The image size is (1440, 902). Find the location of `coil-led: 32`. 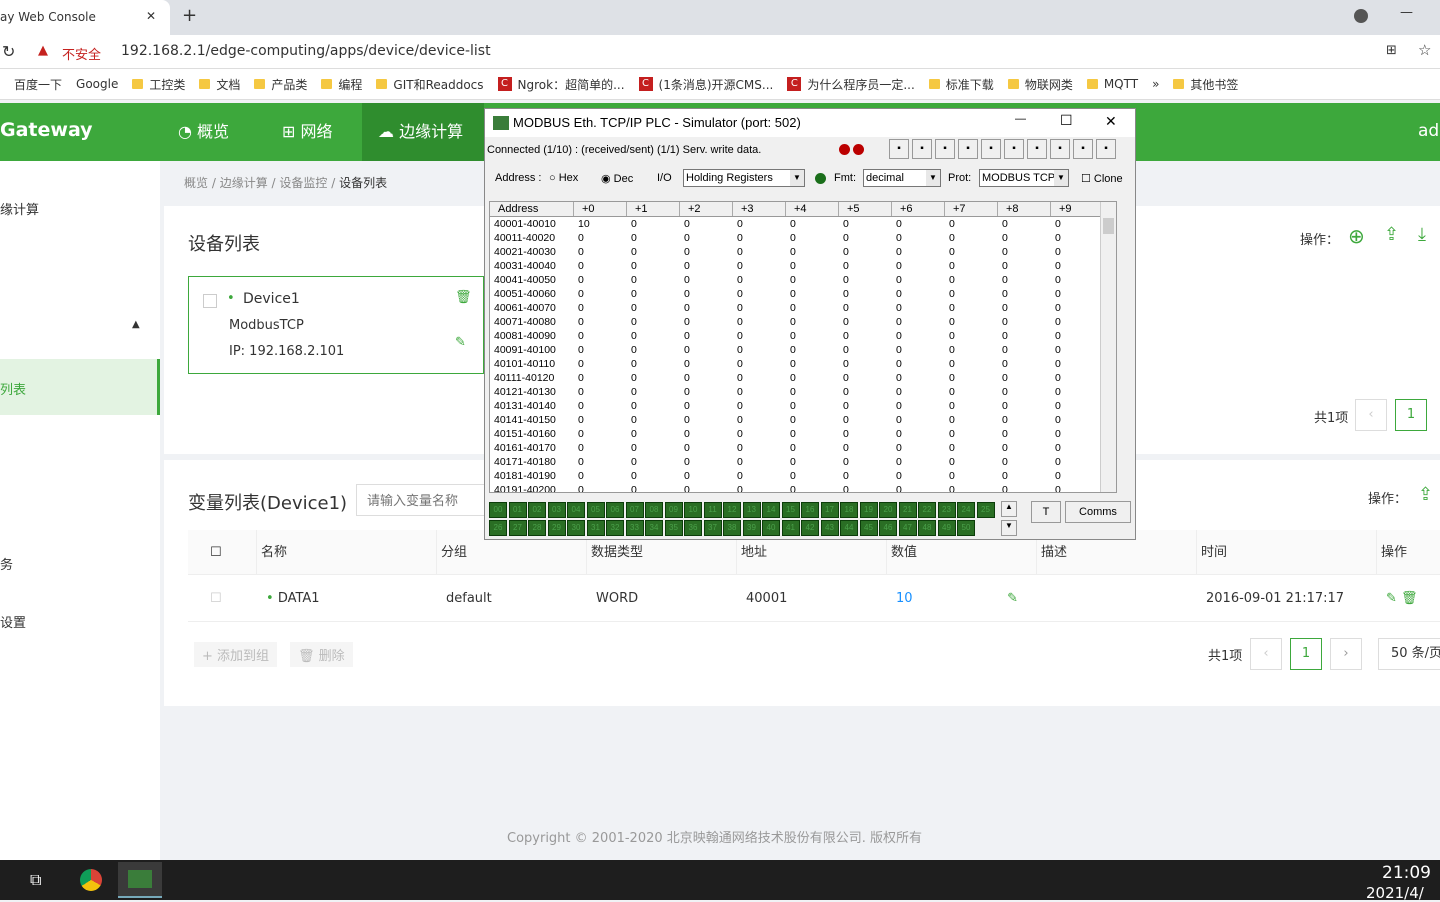

coil-led: 32 is located at coordinates (615, 528).